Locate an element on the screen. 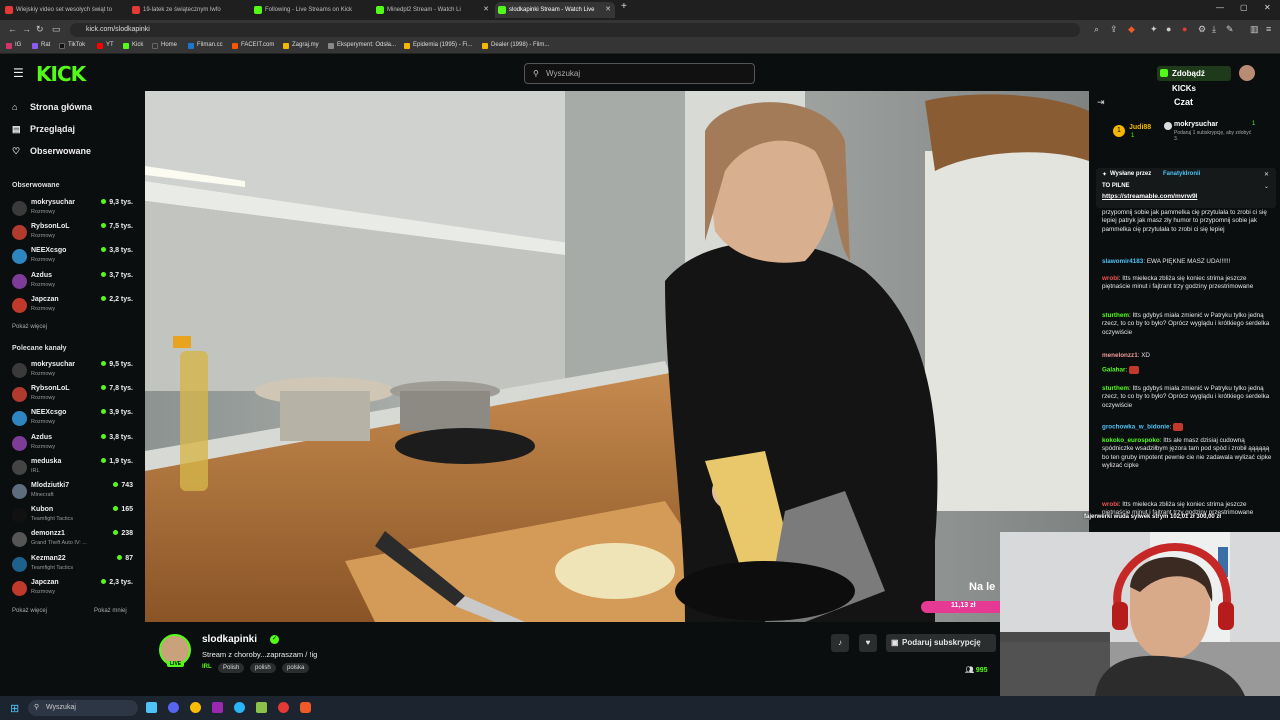 The height and width of the screenshot is (720, 1280). chat-username: slawomir4183 is located at coordinates (1122, 261).